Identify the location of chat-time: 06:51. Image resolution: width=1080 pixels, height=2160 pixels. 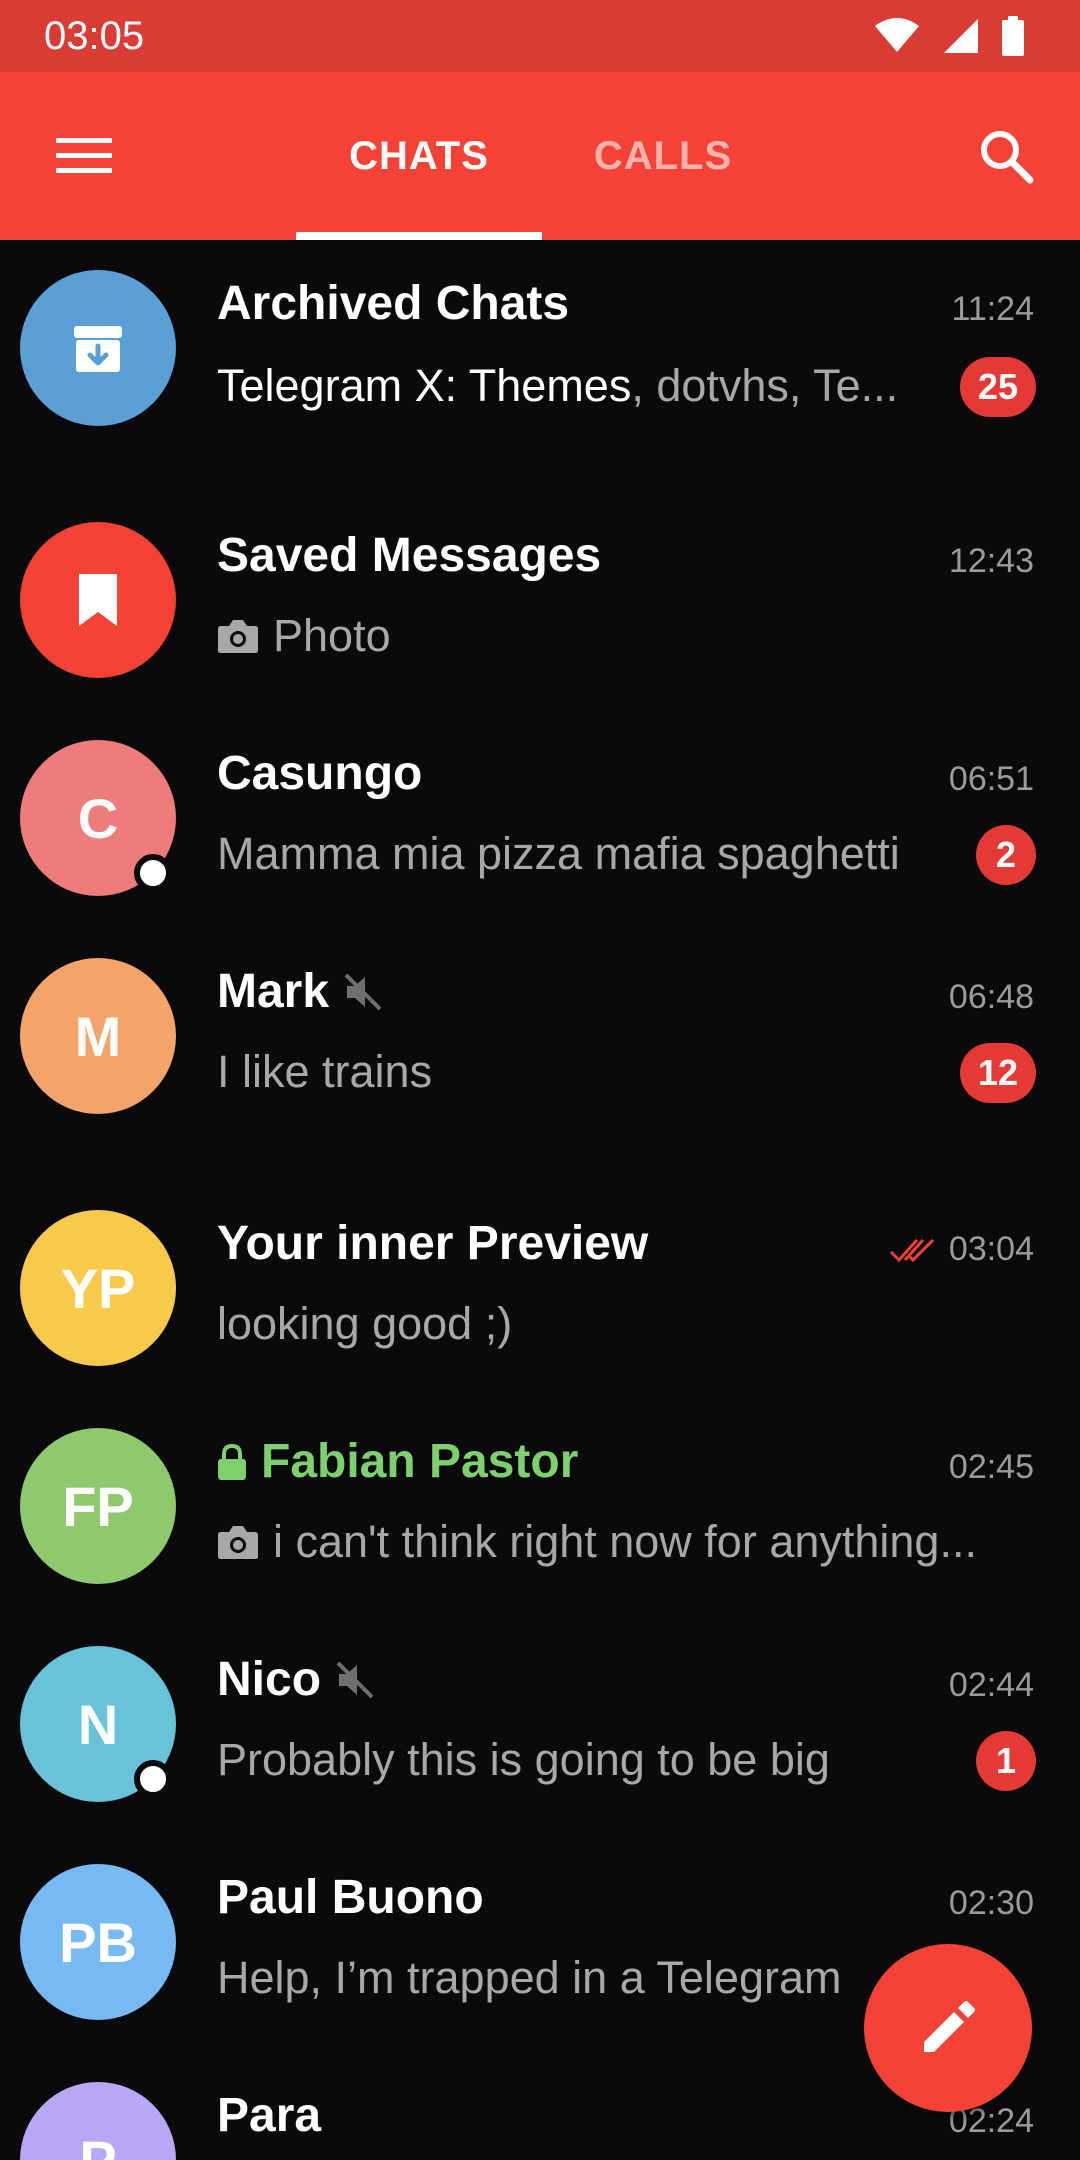
(991, 779).